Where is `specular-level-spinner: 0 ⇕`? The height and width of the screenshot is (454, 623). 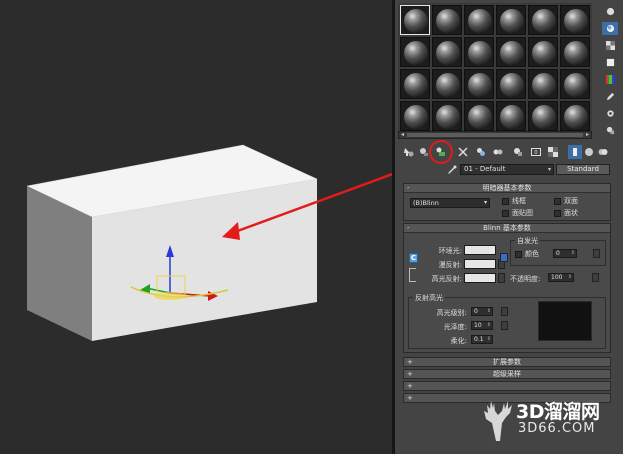
specular-level-spinner: 0 ⇕ is located at coordinates (482, 311).